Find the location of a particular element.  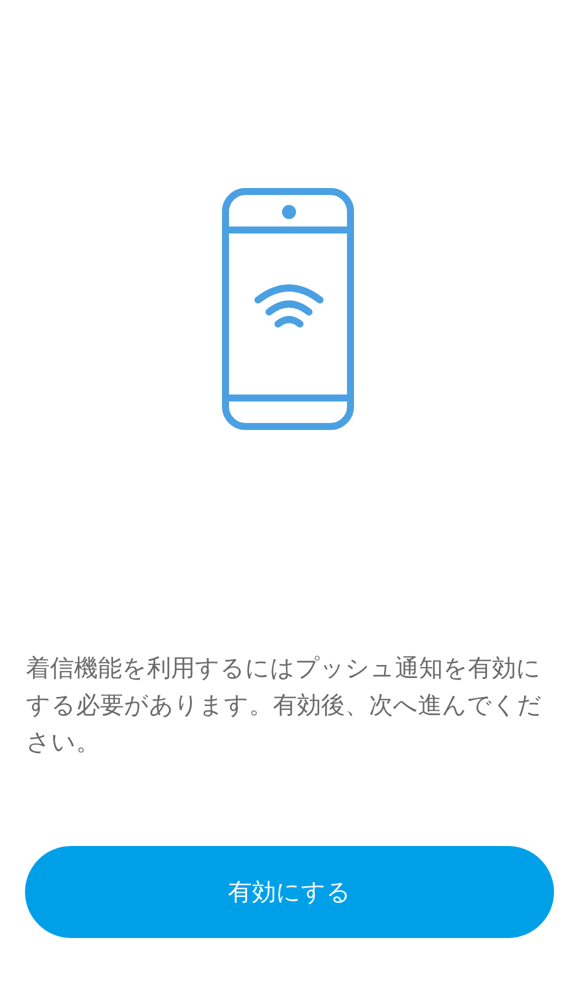

instruction-text: 着信機能を利用するにはプッシュ通知を有効にする必要があります。有効後、次へ進んでください。 is located at coordinates (284, 705).